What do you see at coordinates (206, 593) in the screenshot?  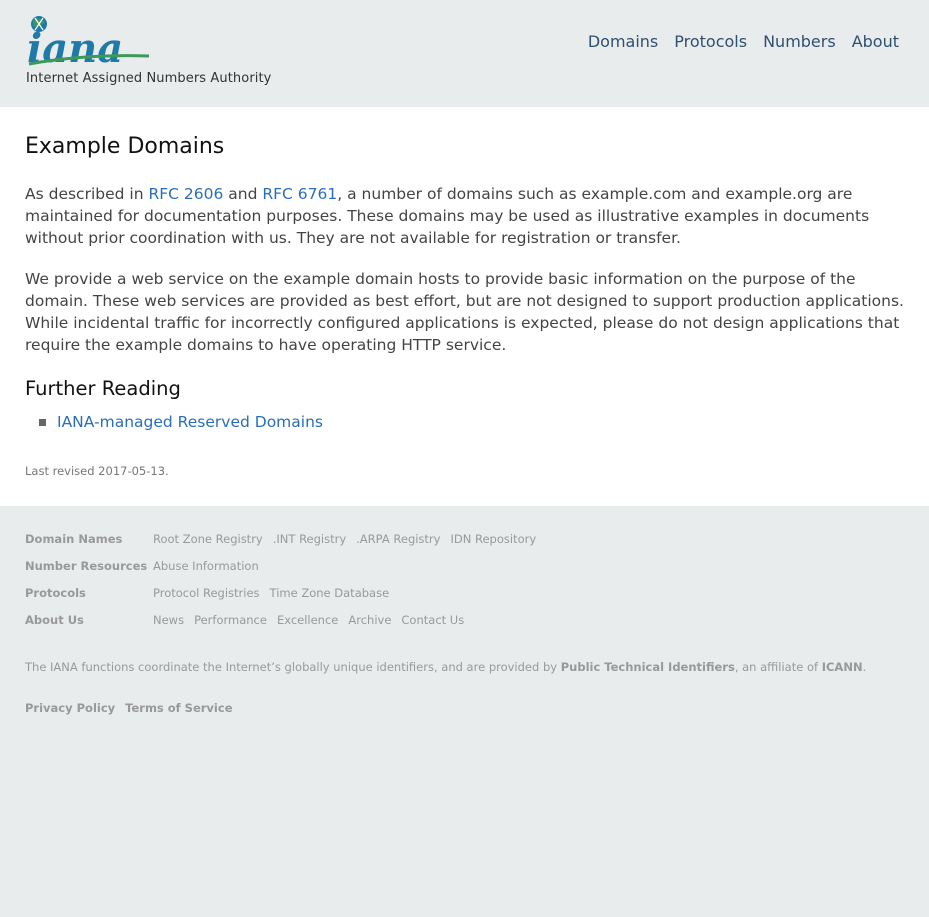 I see `protocol-registries-link: Protocol Registries` at bounding box center [206, 593].